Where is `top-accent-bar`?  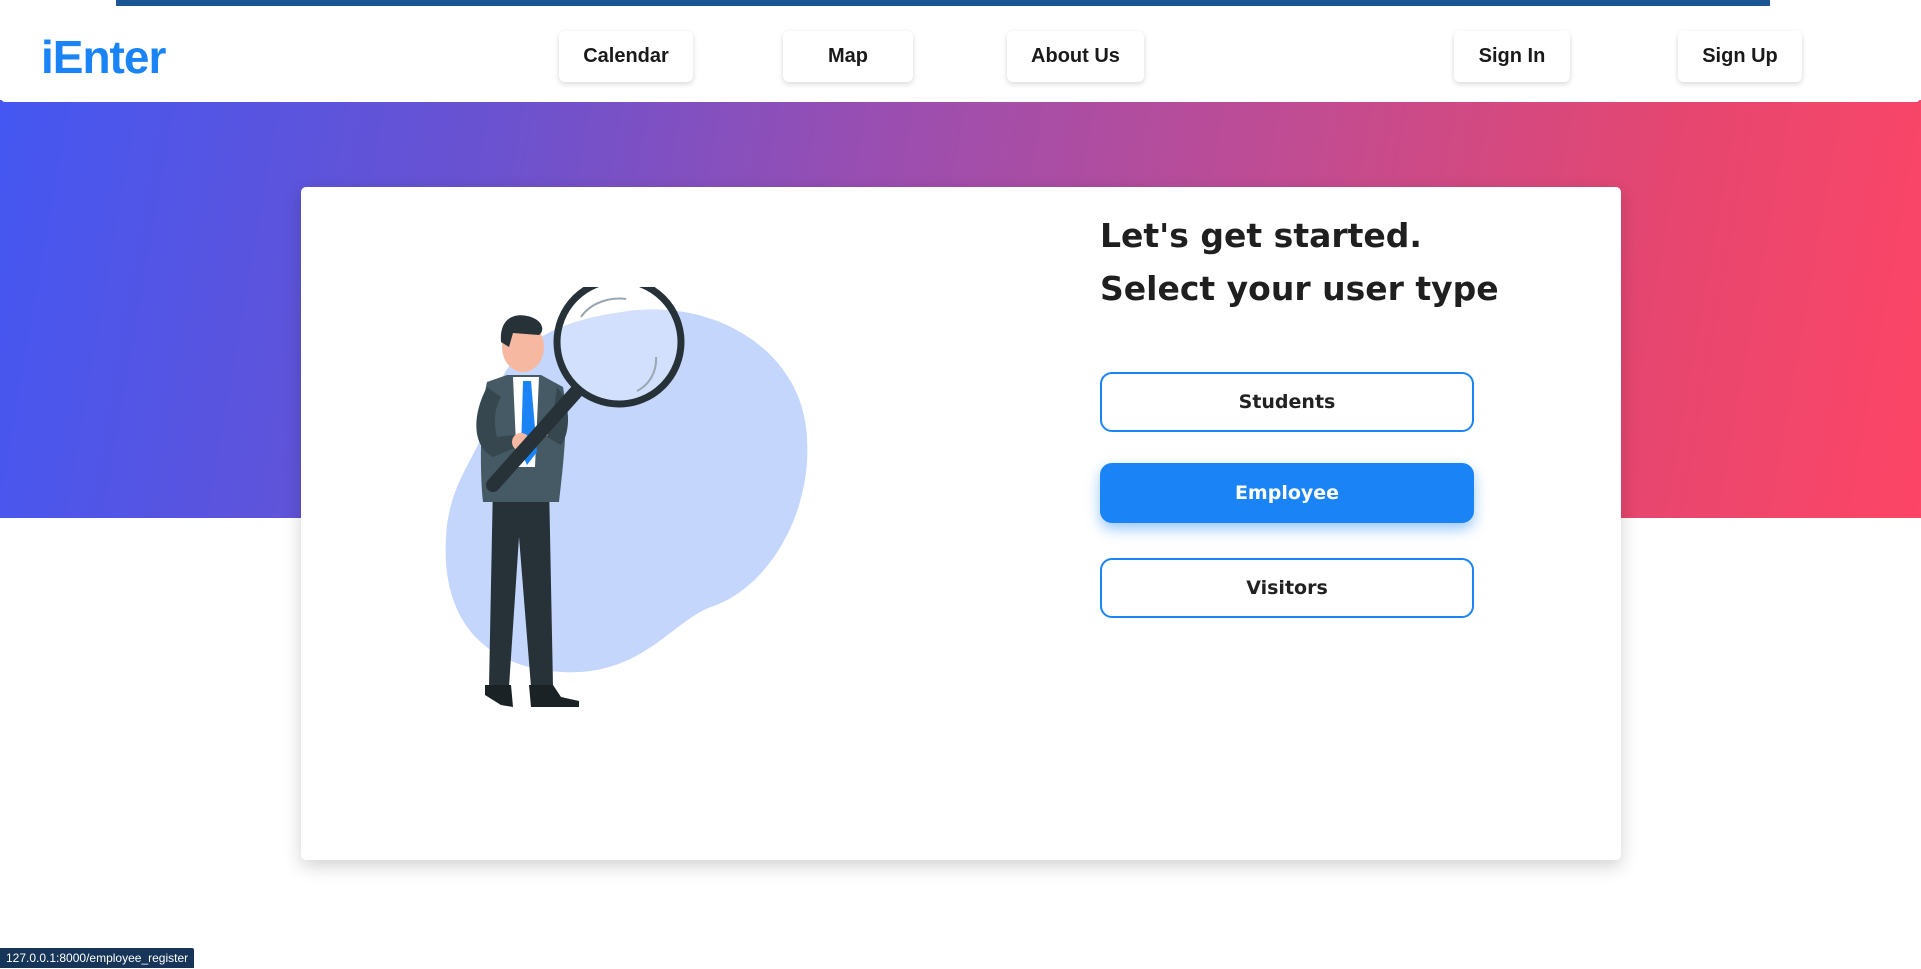 top-accent-bar is located at coordinates (960, 3).